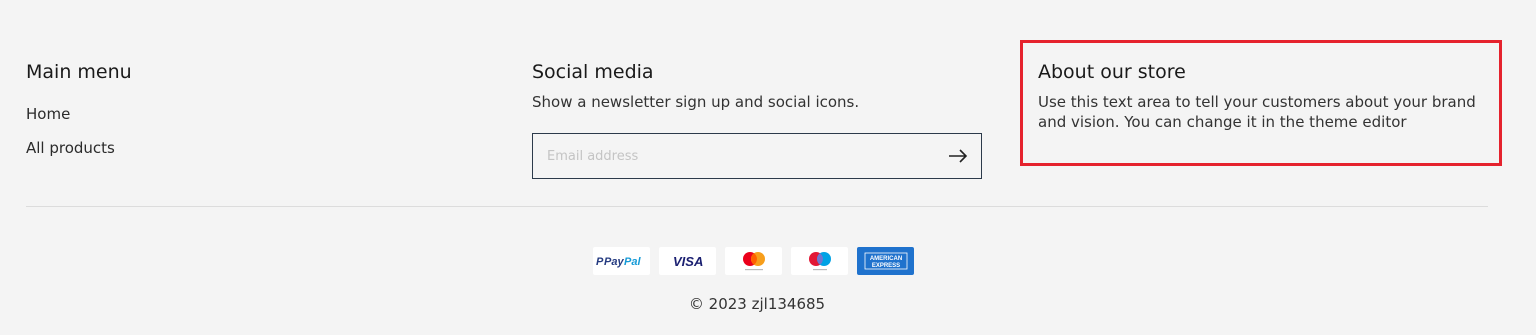 The width and height of the screenshot is (1536, 335). I want to click on email-field, so click(737, 156).